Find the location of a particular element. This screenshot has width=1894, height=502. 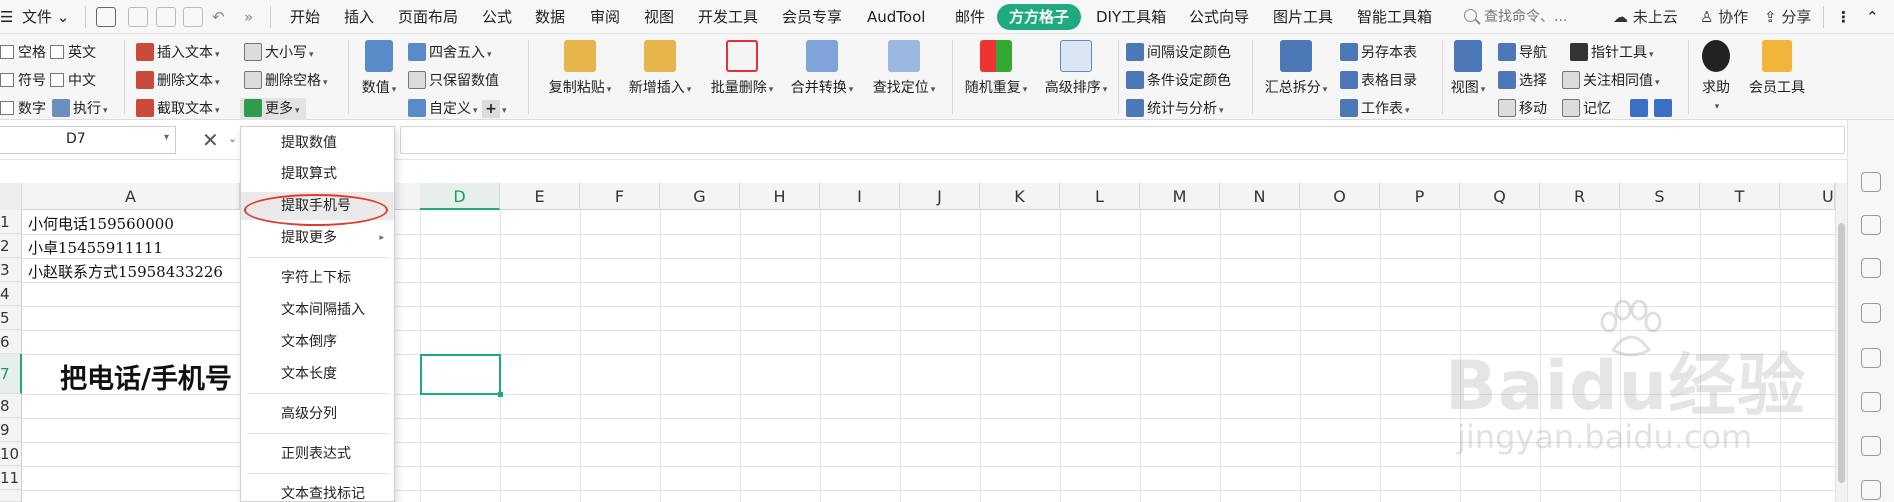

checkbox-space: 空格 is located at coordinates (23, 53).